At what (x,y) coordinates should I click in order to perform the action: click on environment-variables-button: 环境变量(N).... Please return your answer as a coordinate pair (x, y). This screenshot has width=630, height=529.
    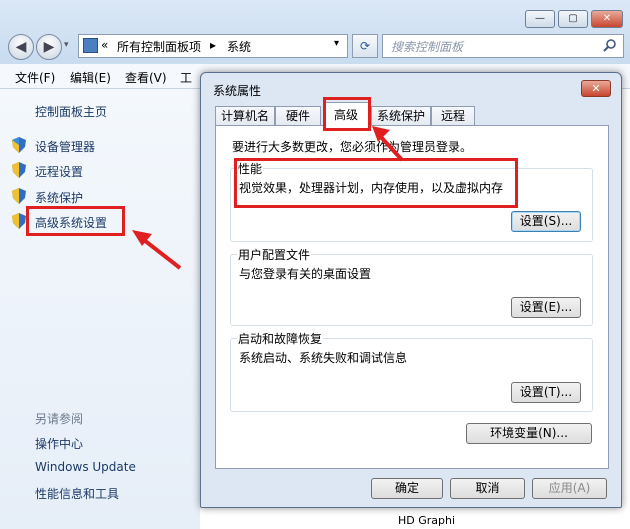
    Looking at the image, I should click on (529, 433).